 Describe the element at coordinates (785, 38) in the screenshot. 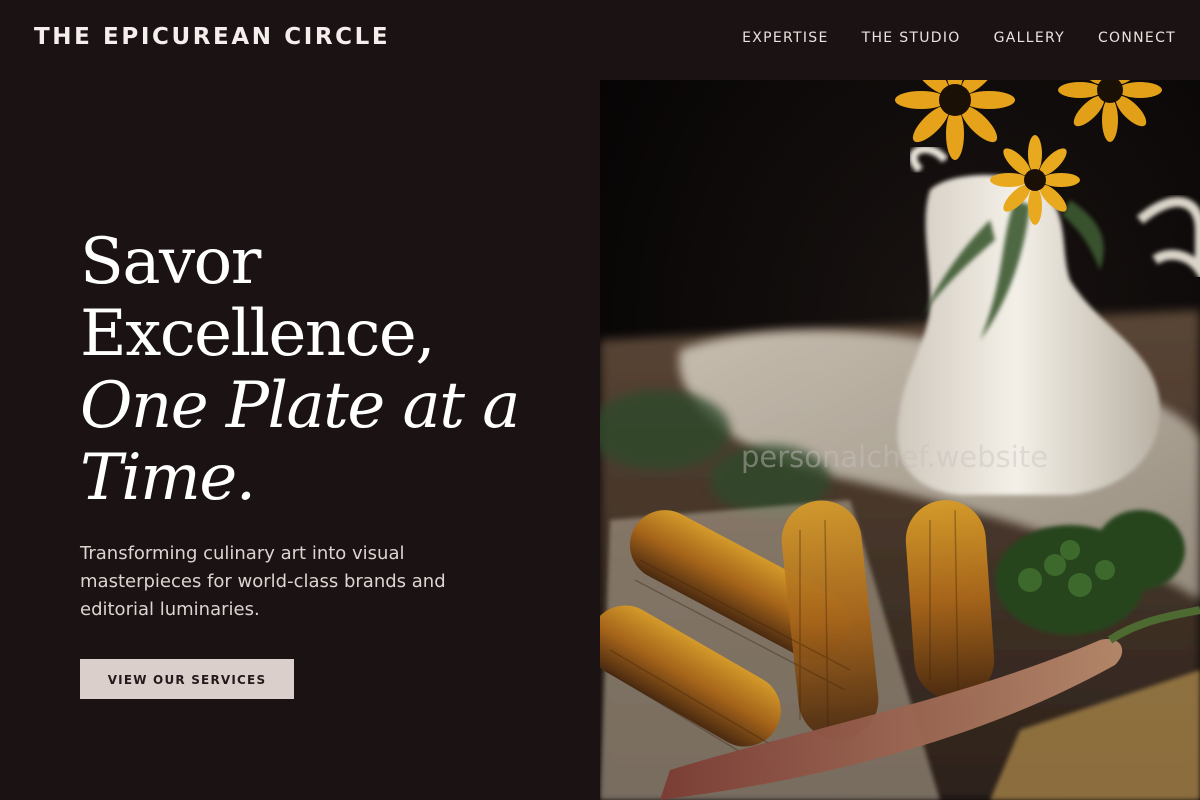

I see `nav-expertise: EXPERTISE` at that location.